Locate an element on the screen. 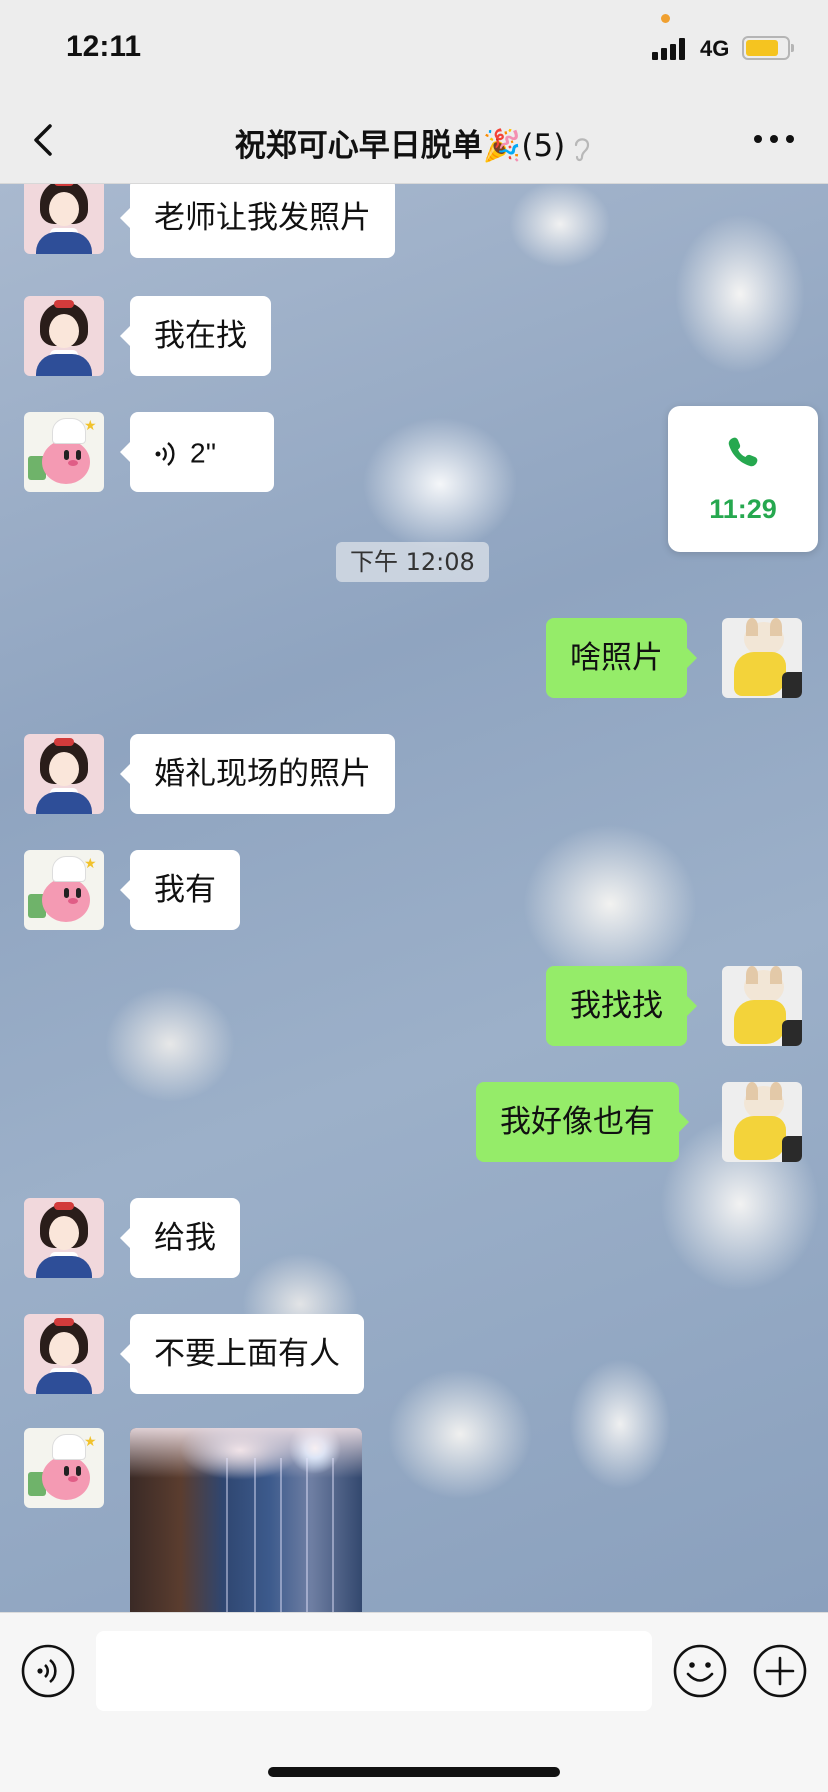  signal-icon is located at coordinates (672, 49).